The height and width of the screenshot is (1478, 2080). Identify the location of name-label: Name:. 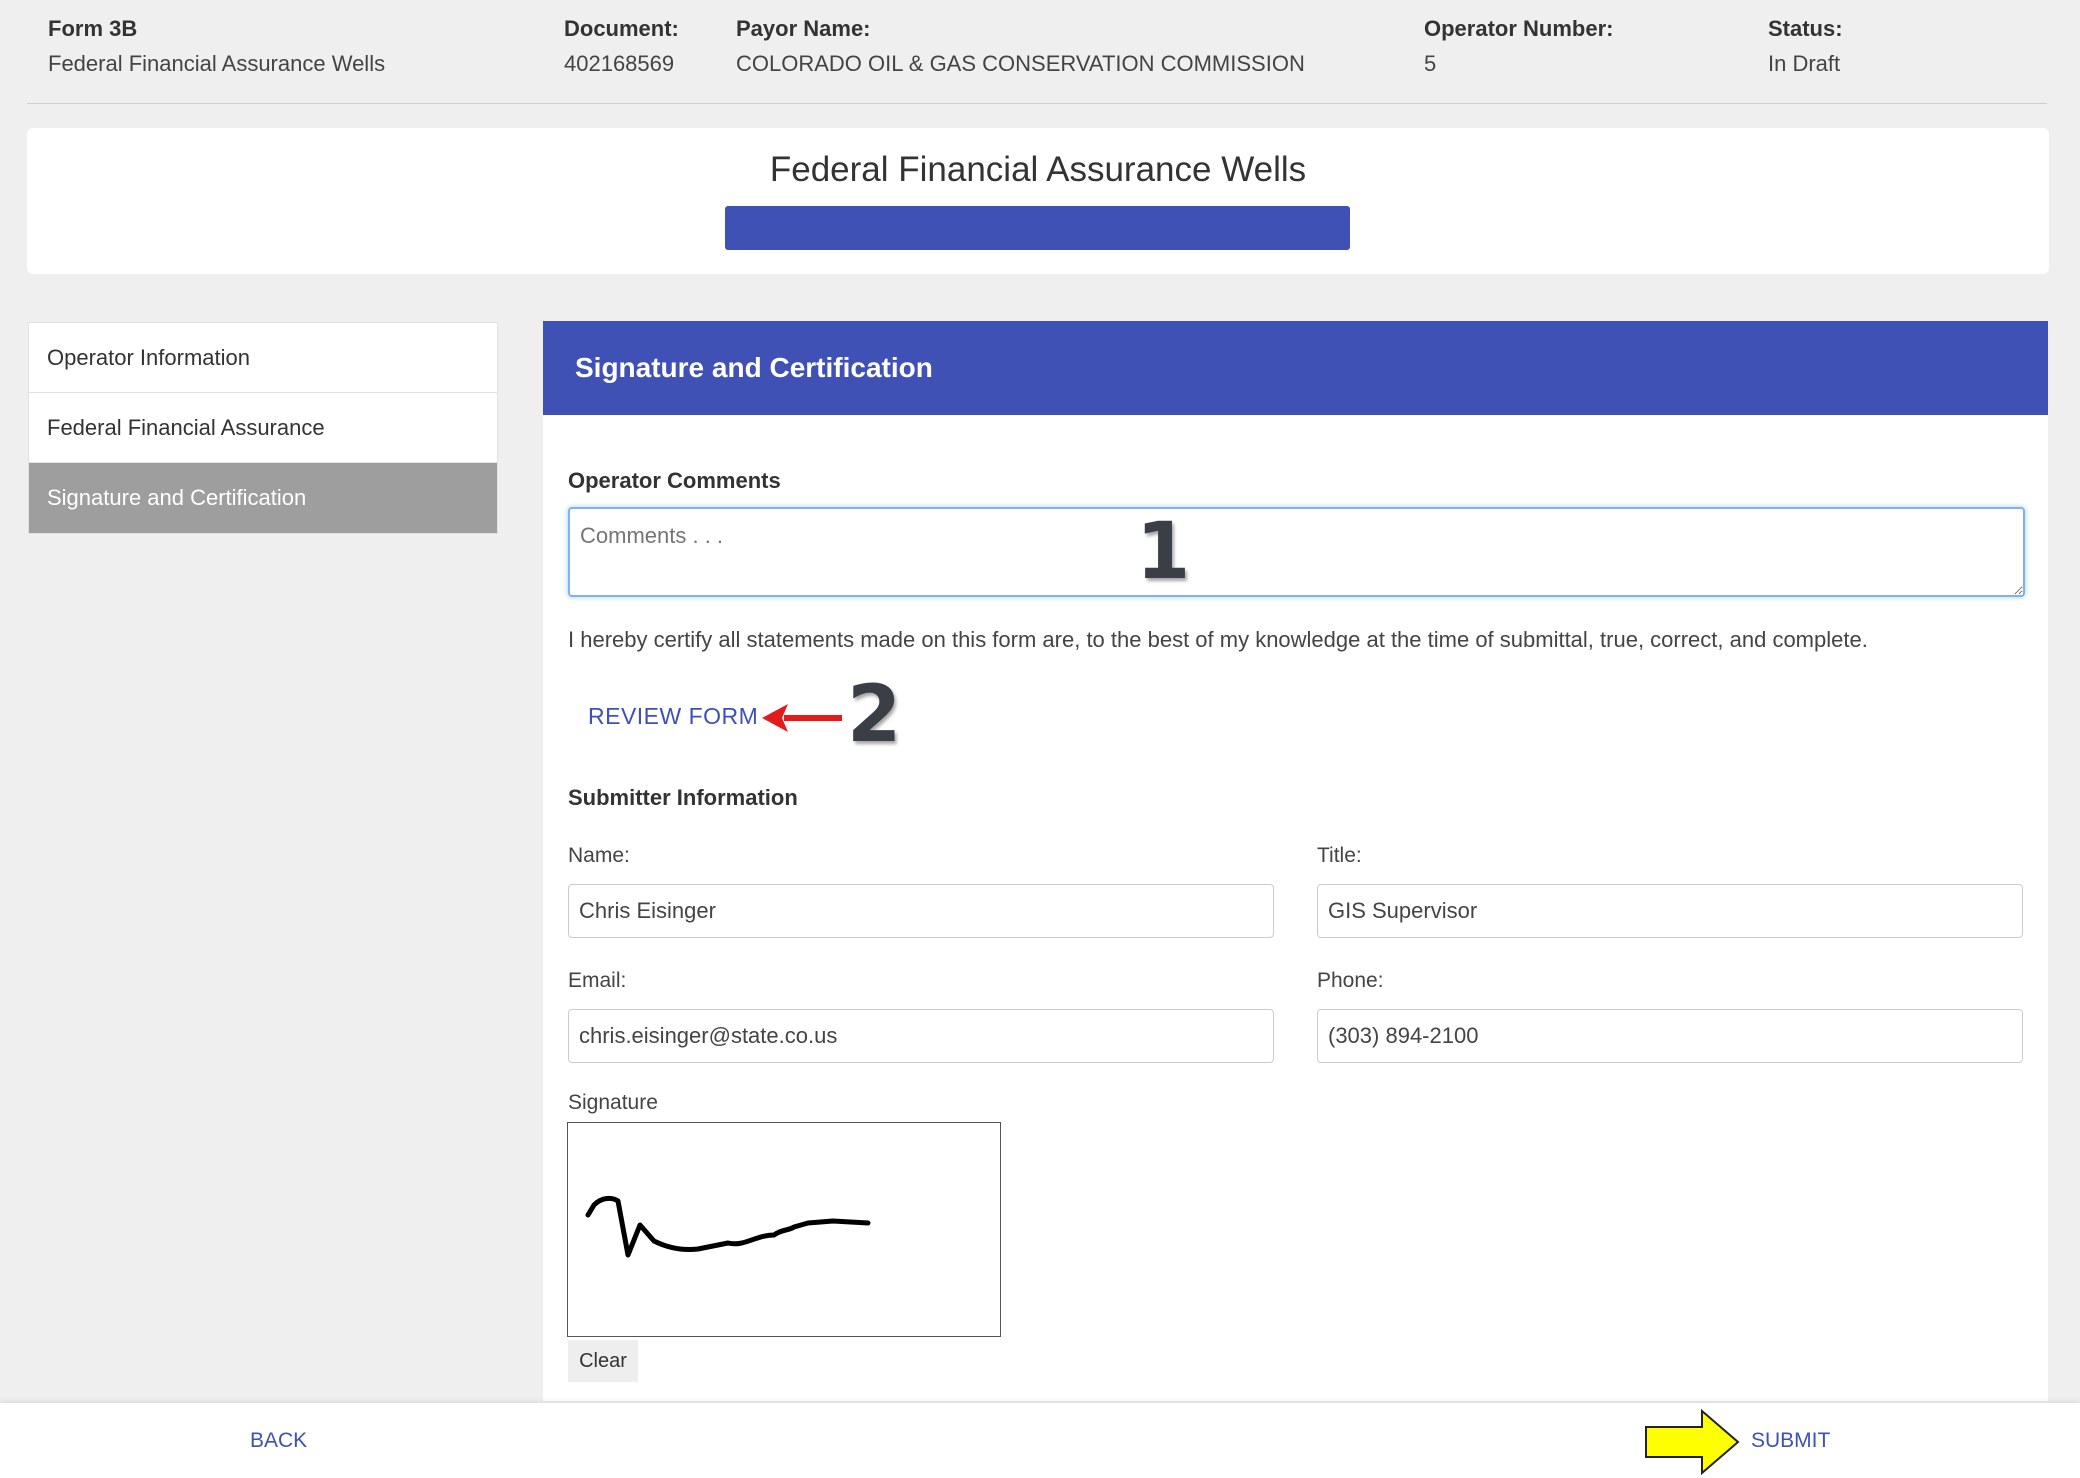
(599, 855).